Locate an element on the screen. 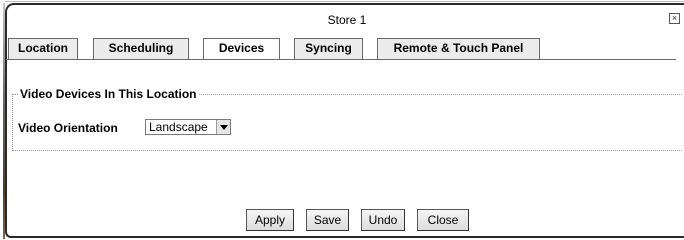 The height and width of the screenshot is (240, 684). video-orientation-value: Landscape is located at coordinates (178, 127).